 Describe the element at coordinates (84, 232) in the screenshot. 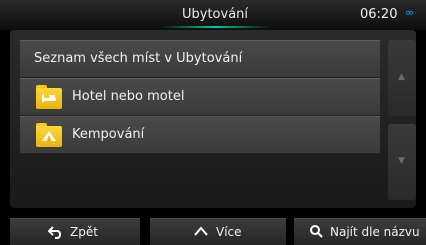

I see `back-label: Zpět` at that location.